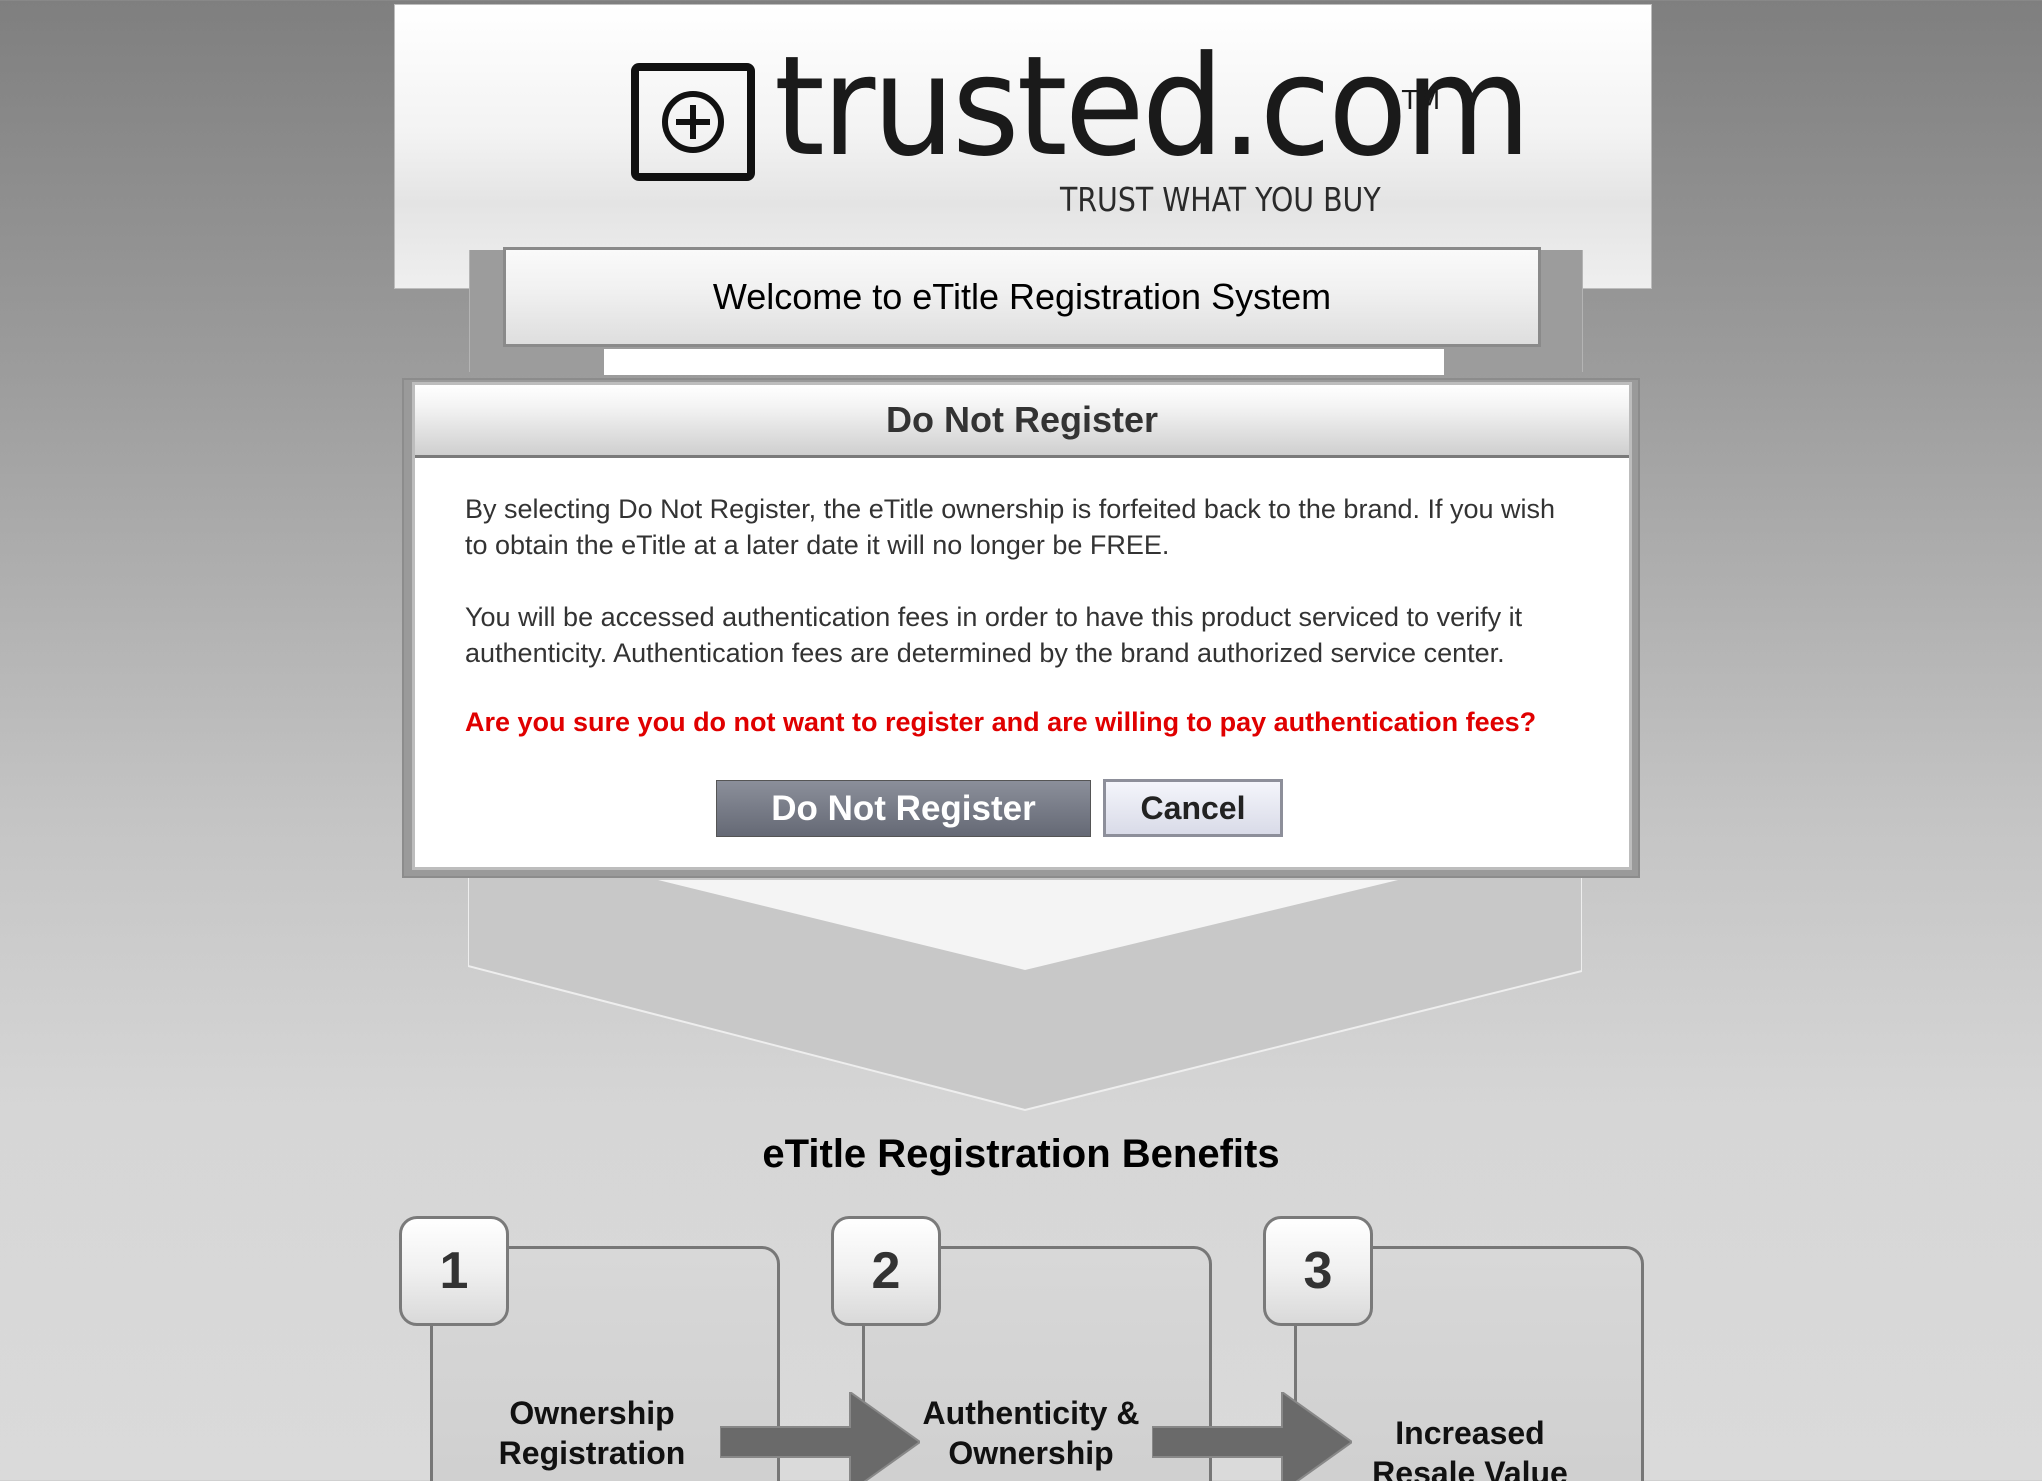 The height and width of the screenshot is (1481, 2042). I want to click on logo-tagline: TRUST WHAT YOU BUY, so click(1220, 199).